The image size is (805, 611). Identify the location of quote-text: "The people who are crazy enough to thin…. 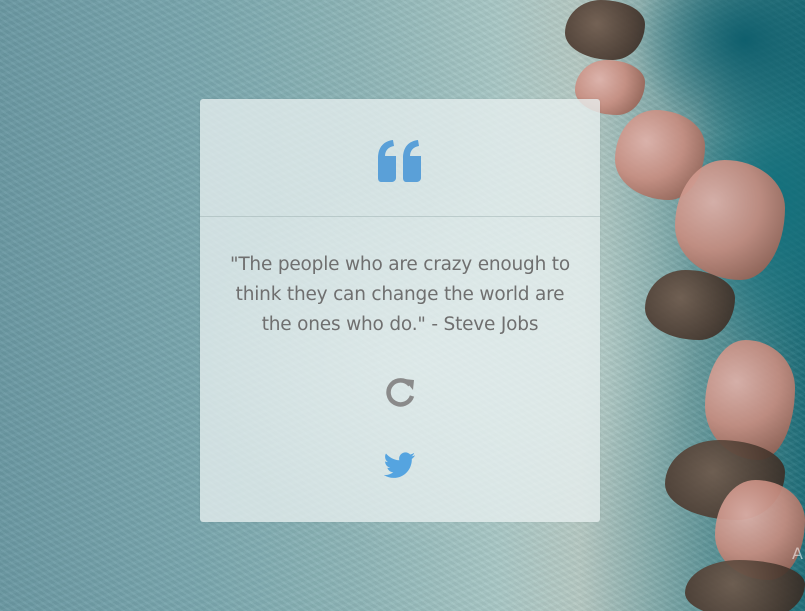
(400, 294).